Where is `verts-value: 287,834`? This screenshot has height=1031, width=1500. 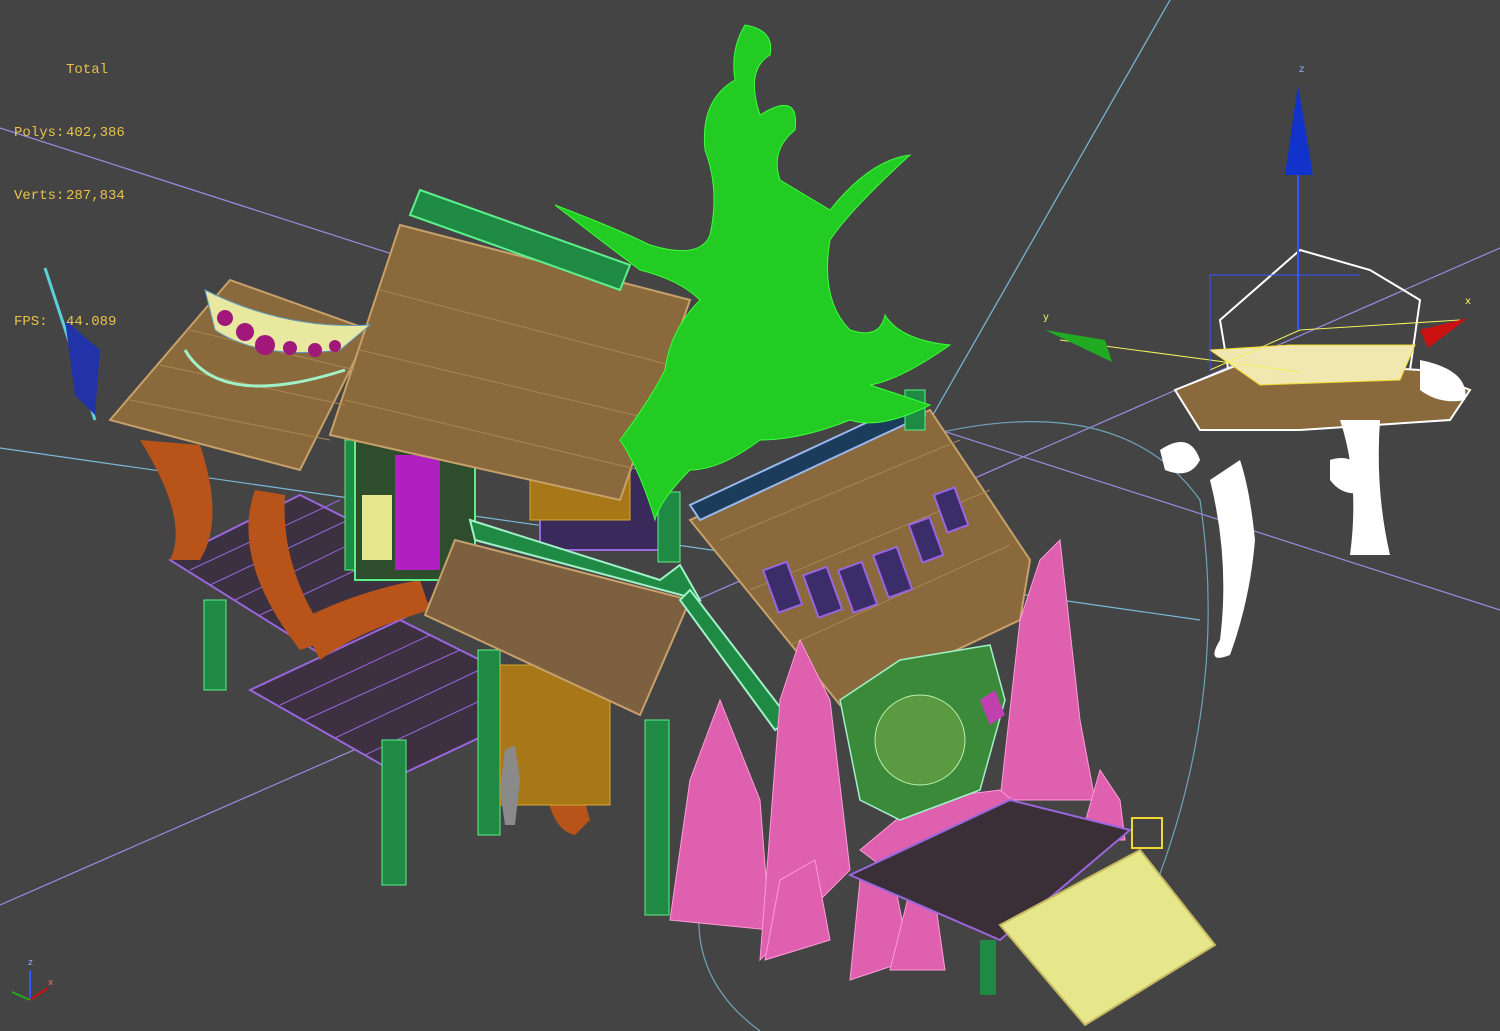 verts-value: 287,834 is located at coordinates (95, 196).